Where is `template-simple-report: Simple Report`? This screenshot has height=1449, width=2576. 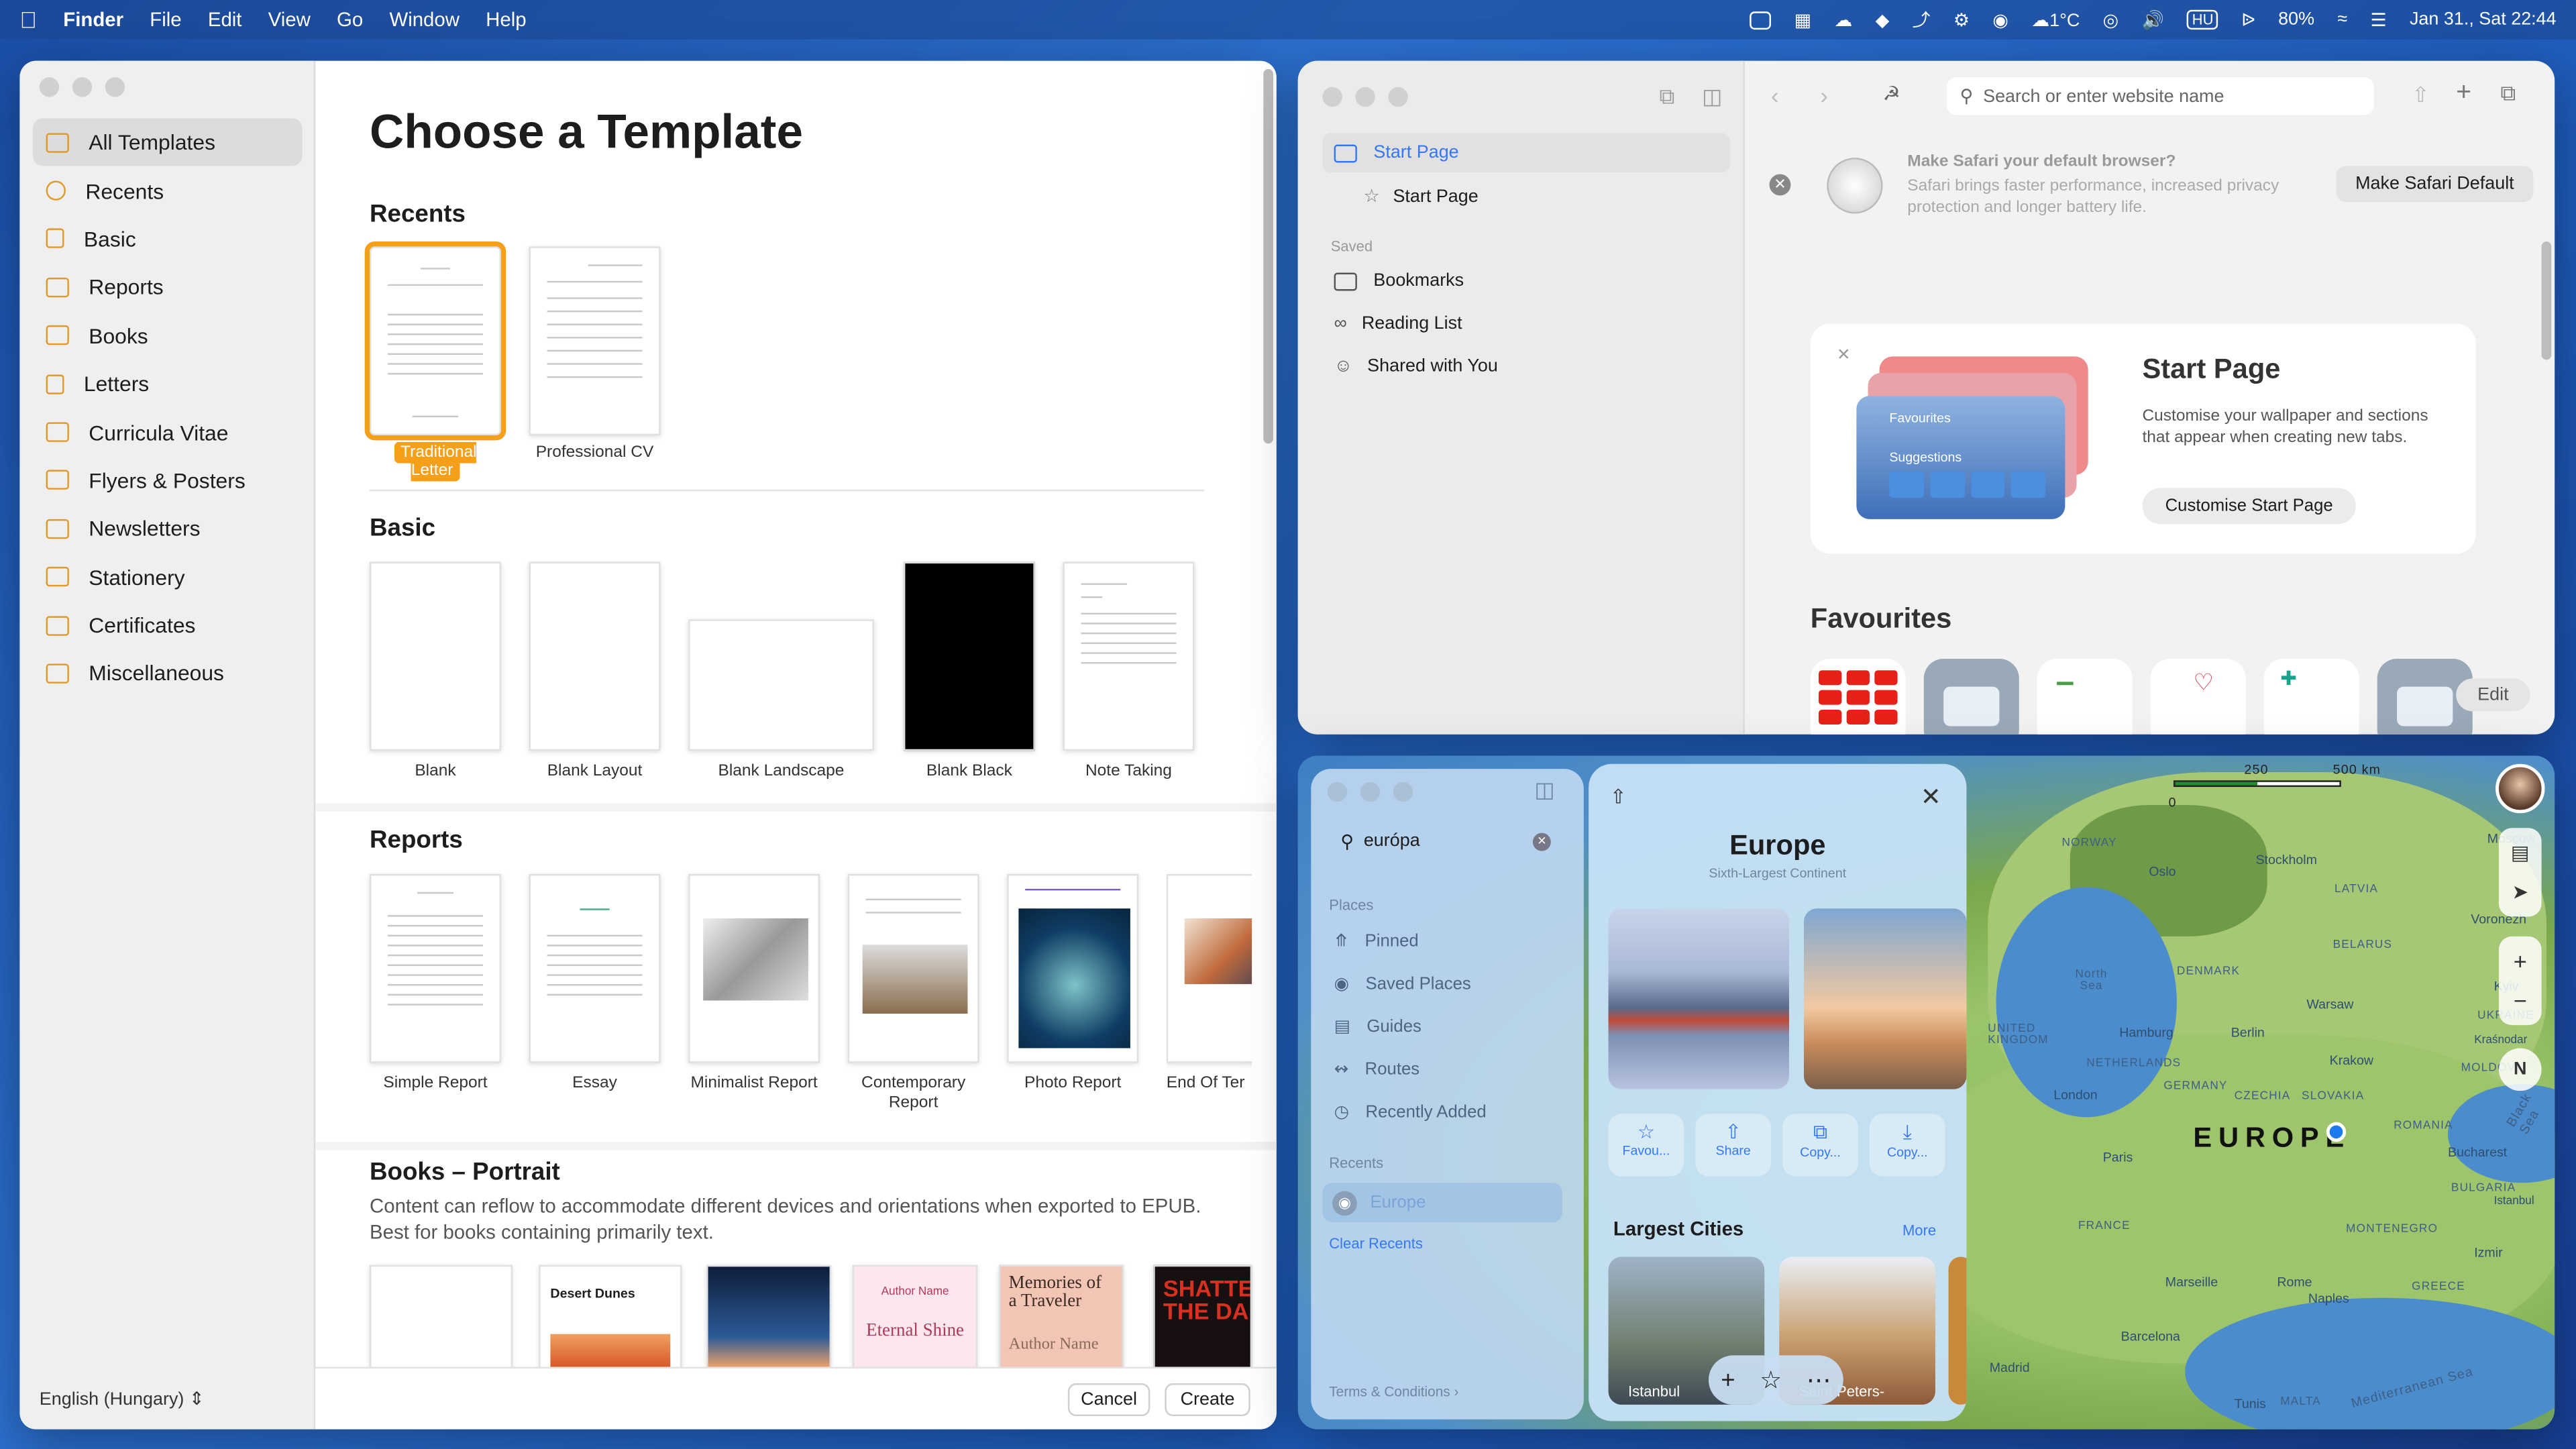
template-simple-report: Simple Report is located at coordinates (435, 983).